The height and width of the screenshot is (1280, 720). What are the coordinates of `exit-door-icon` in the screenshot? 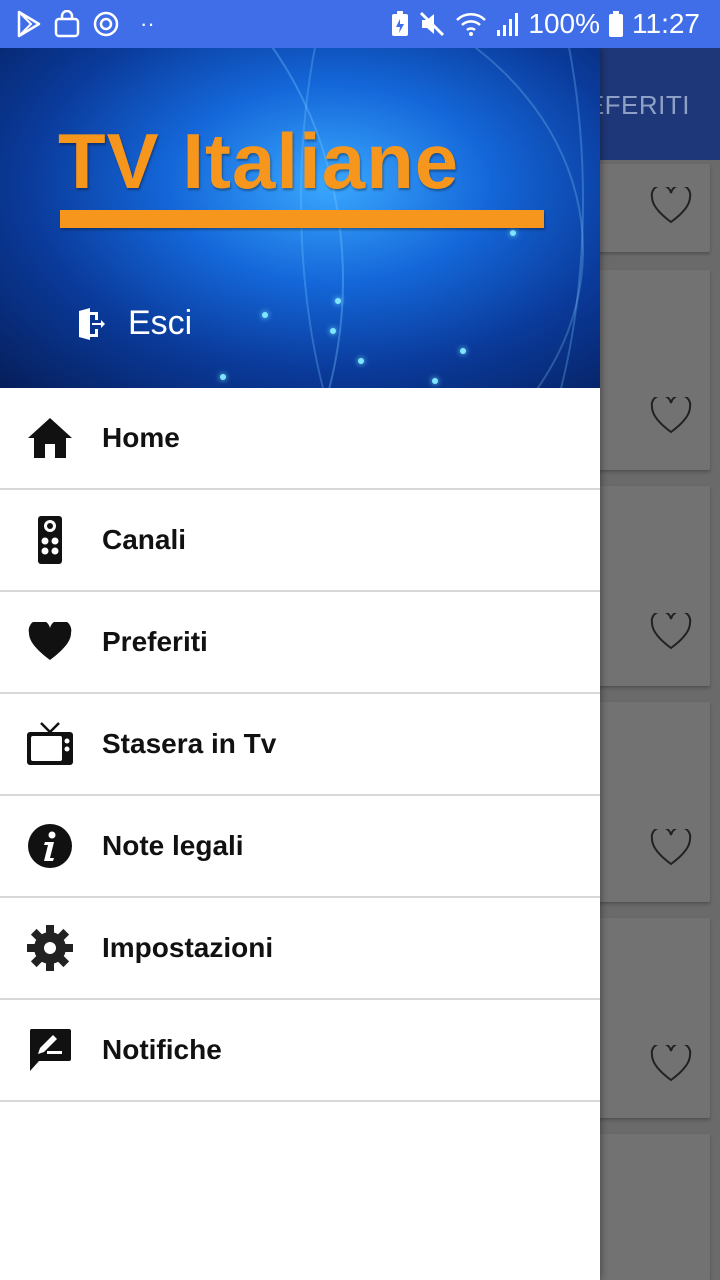 It's located at (91, 324).